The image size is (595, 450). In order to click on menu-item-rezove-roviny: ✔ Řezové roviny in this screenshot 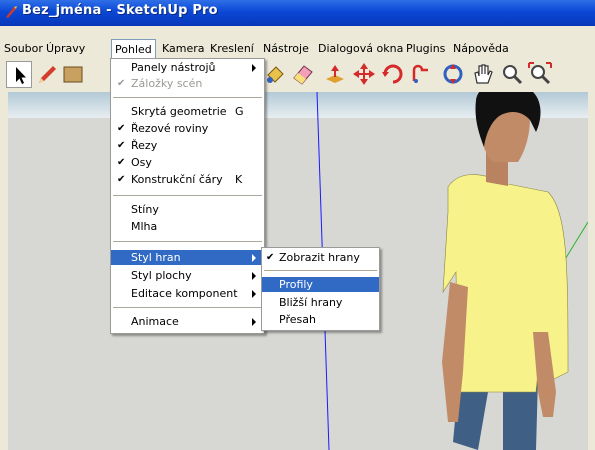, I will do `click(187, 128)`.